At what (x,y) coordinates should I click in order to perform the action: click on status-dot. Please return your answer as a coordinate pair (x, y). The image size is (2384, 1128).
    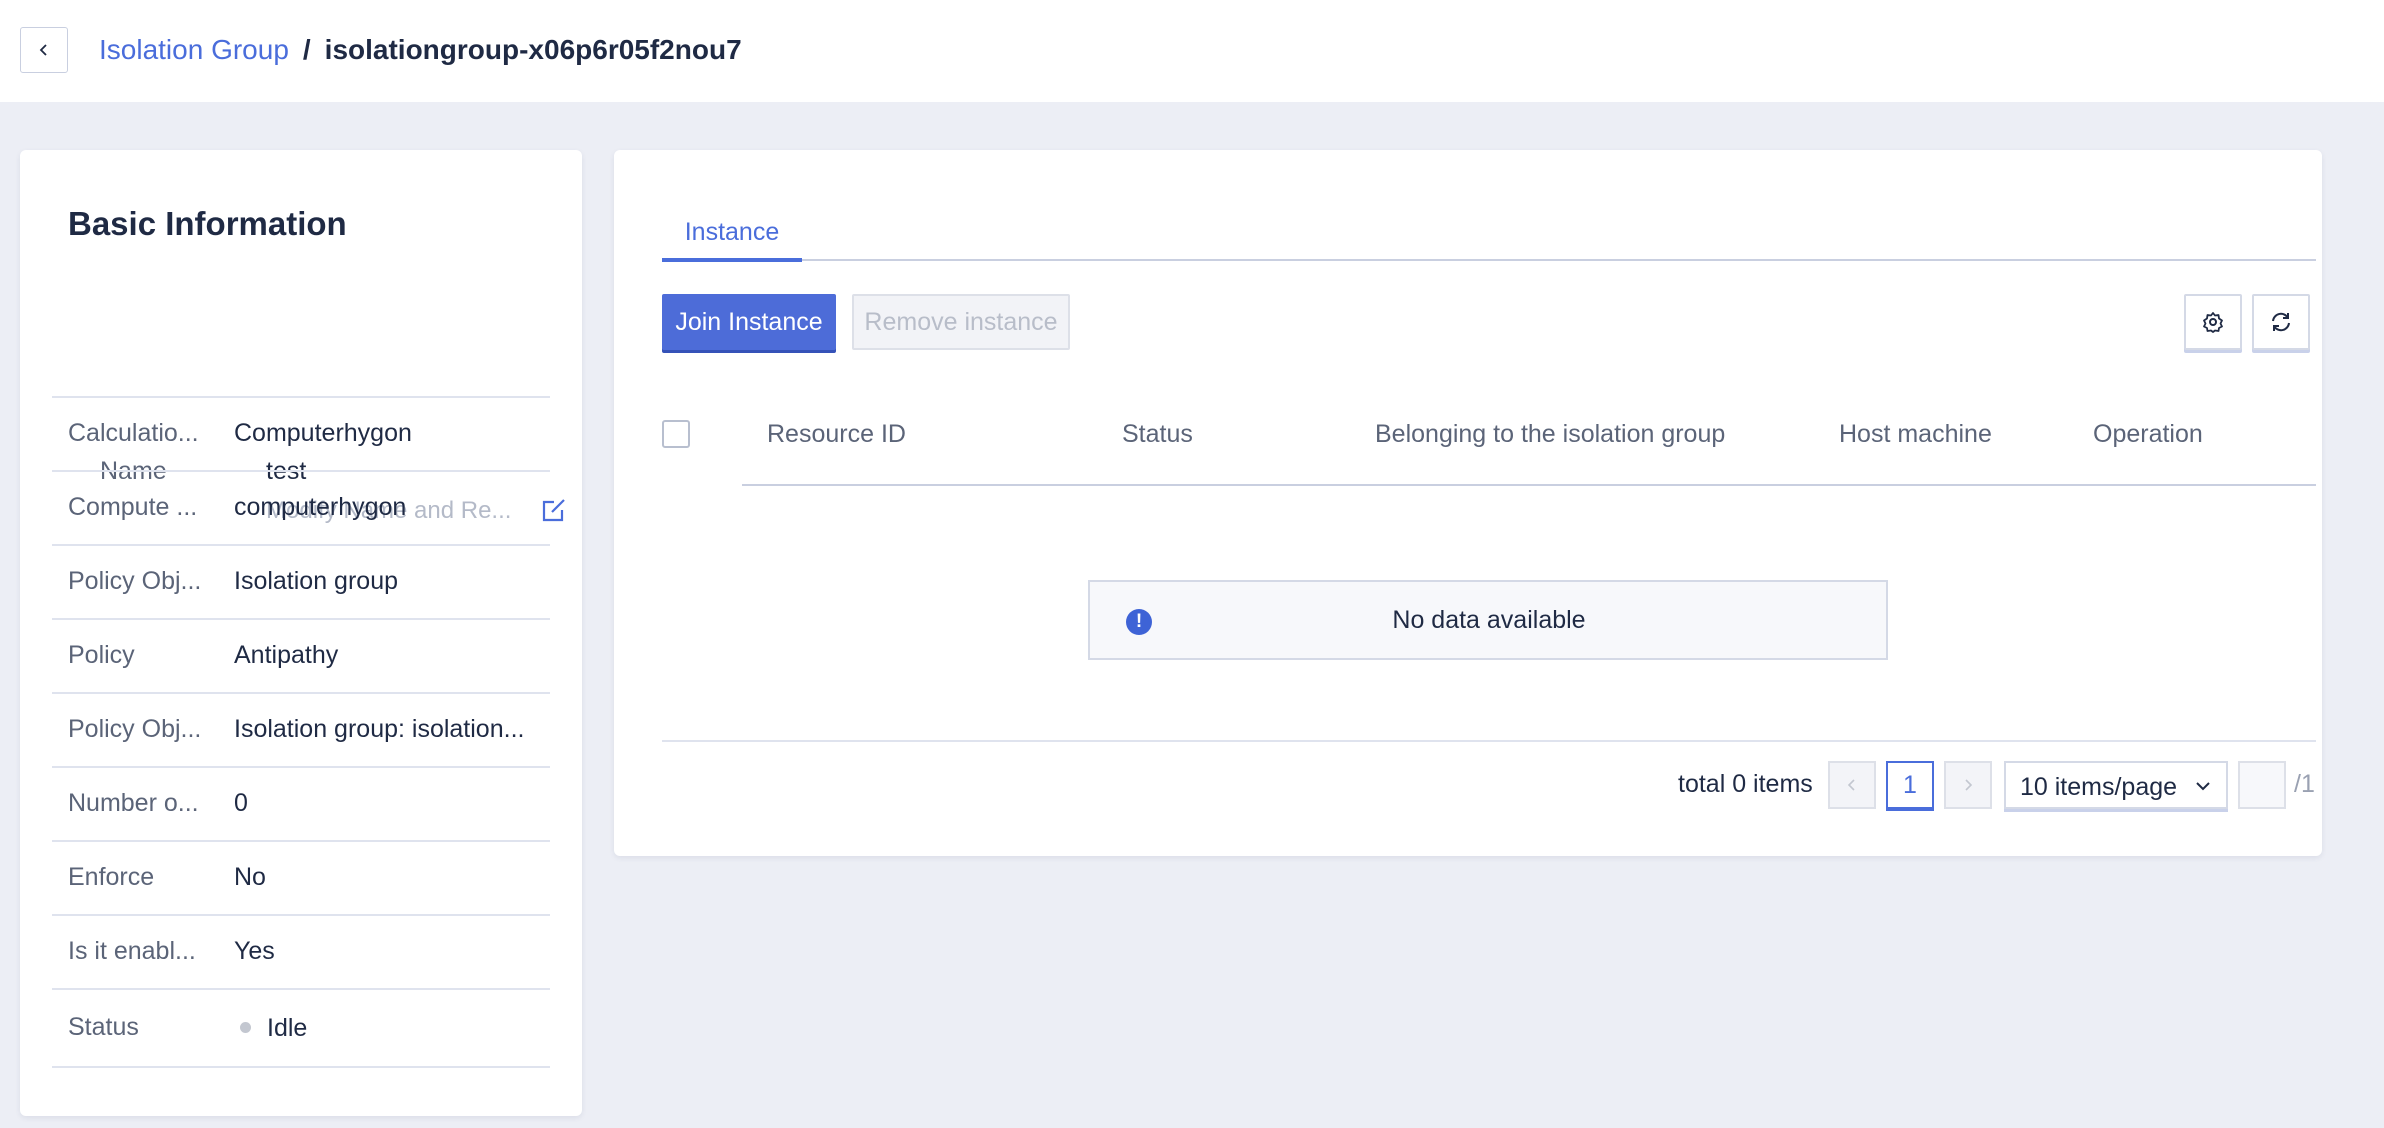
    Looking at the image, I should click on (245, 1027).